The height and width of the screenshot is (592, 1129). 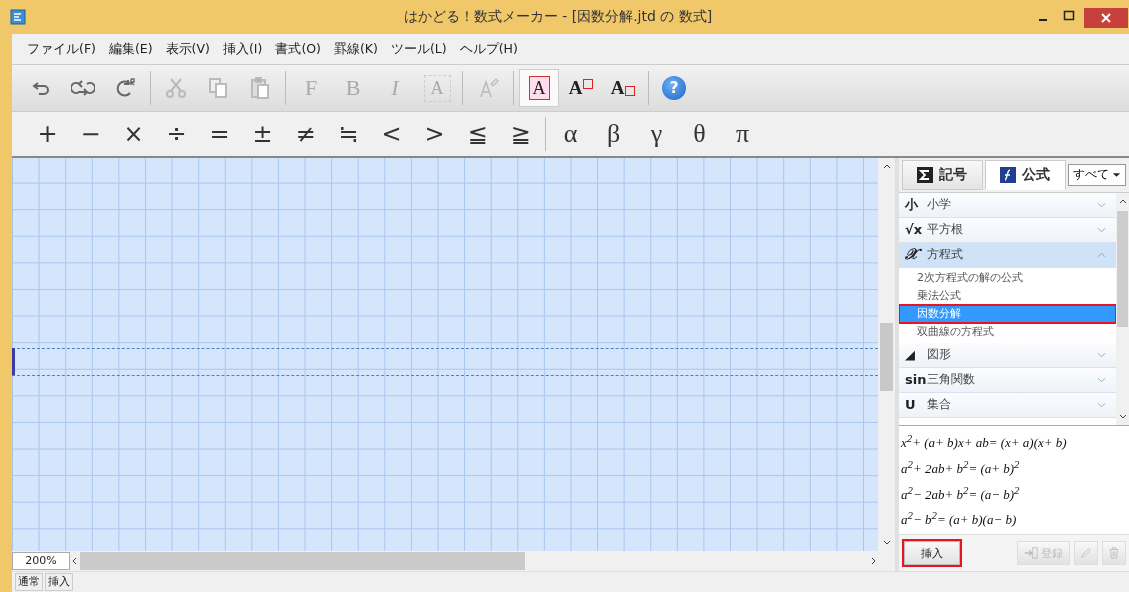 What do you see at coordinates (1008, 174) in the screenshot?
I see `formula-icon` at bounding box center [1008, 174].